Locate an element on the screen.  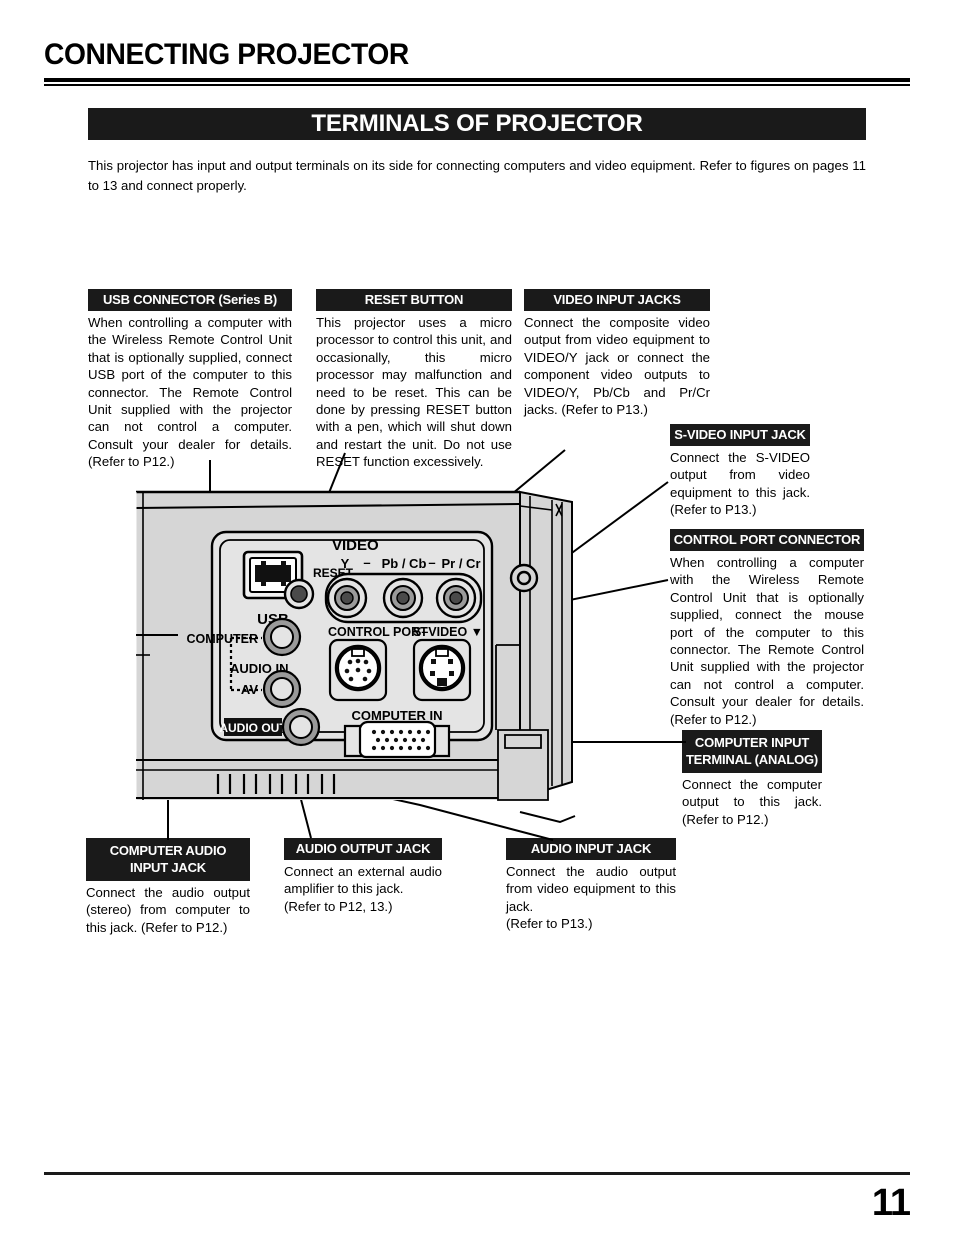
callout-audio-output-body2: (Refer to P12, 13.) is located at coordinates (338, 906).